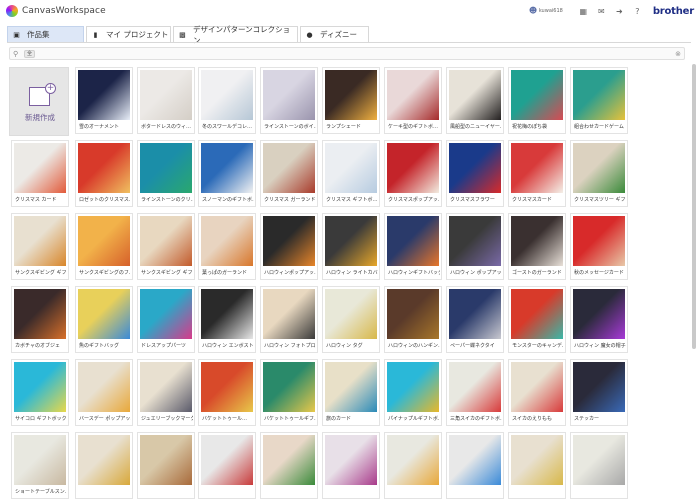 Image resolution: width=700 pixels, height=499 pixels. Describe the element at coordinates (166, 392) in the screenshot. I see `project-tile: ジュエリーブックマーク` at that location.